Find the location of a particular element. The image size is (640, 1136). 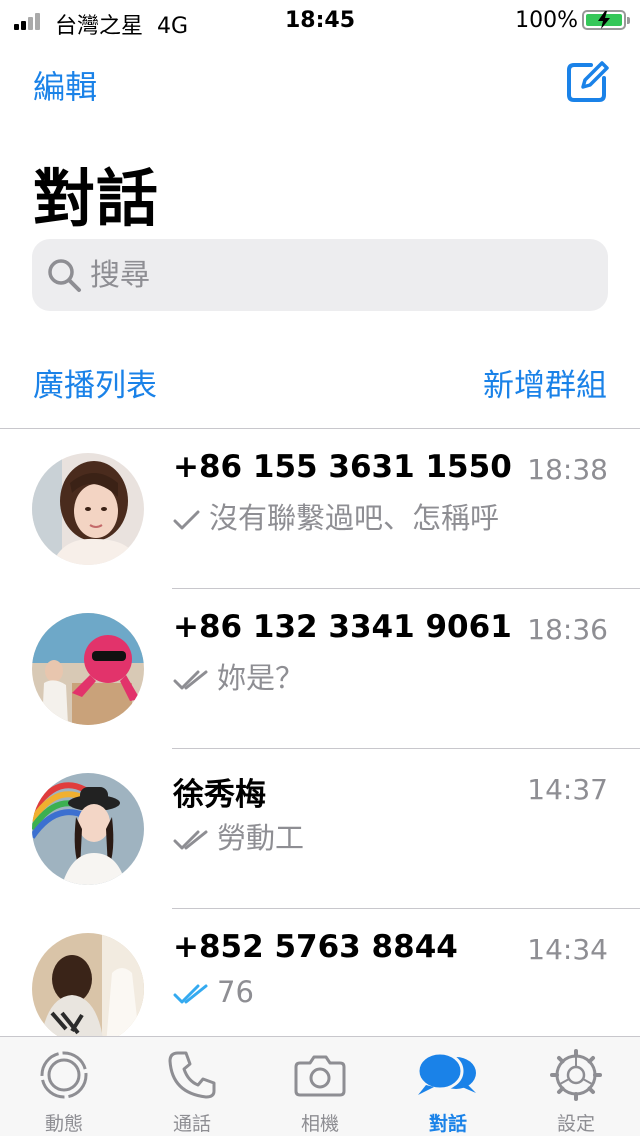

tab-calls: 通話 is located at coordinates (192, 1086).